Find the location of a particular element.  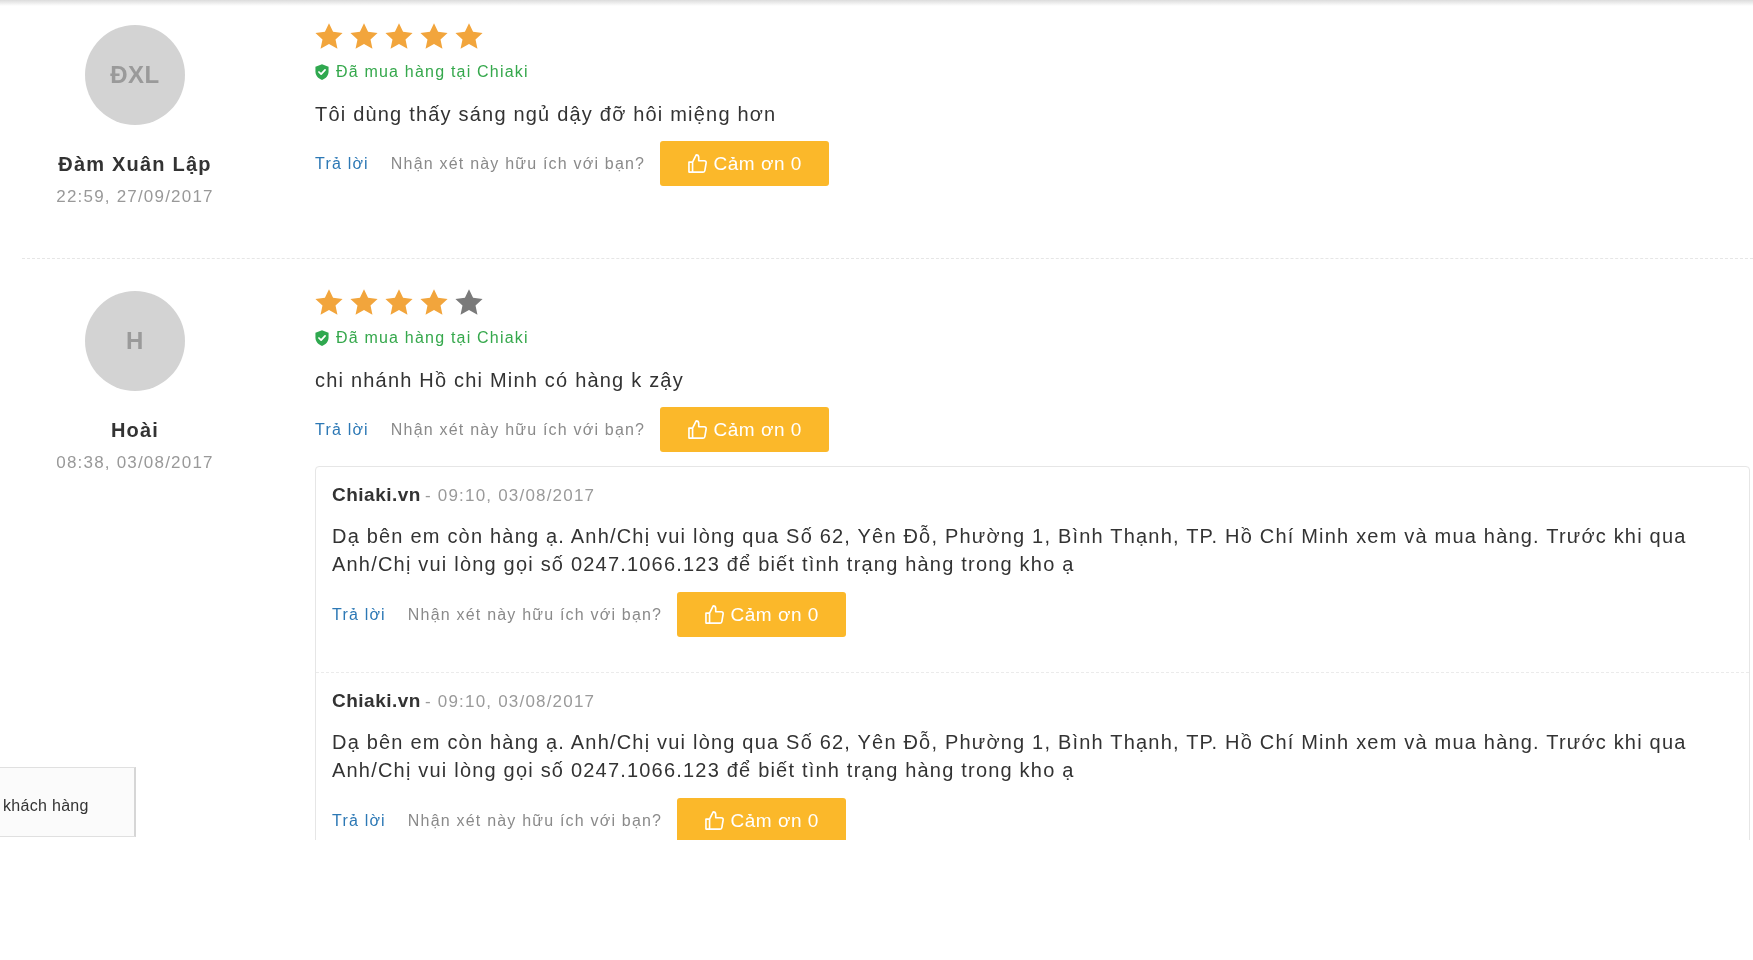

side-panel-label: khách hàng is located at coordinates (46, 806).